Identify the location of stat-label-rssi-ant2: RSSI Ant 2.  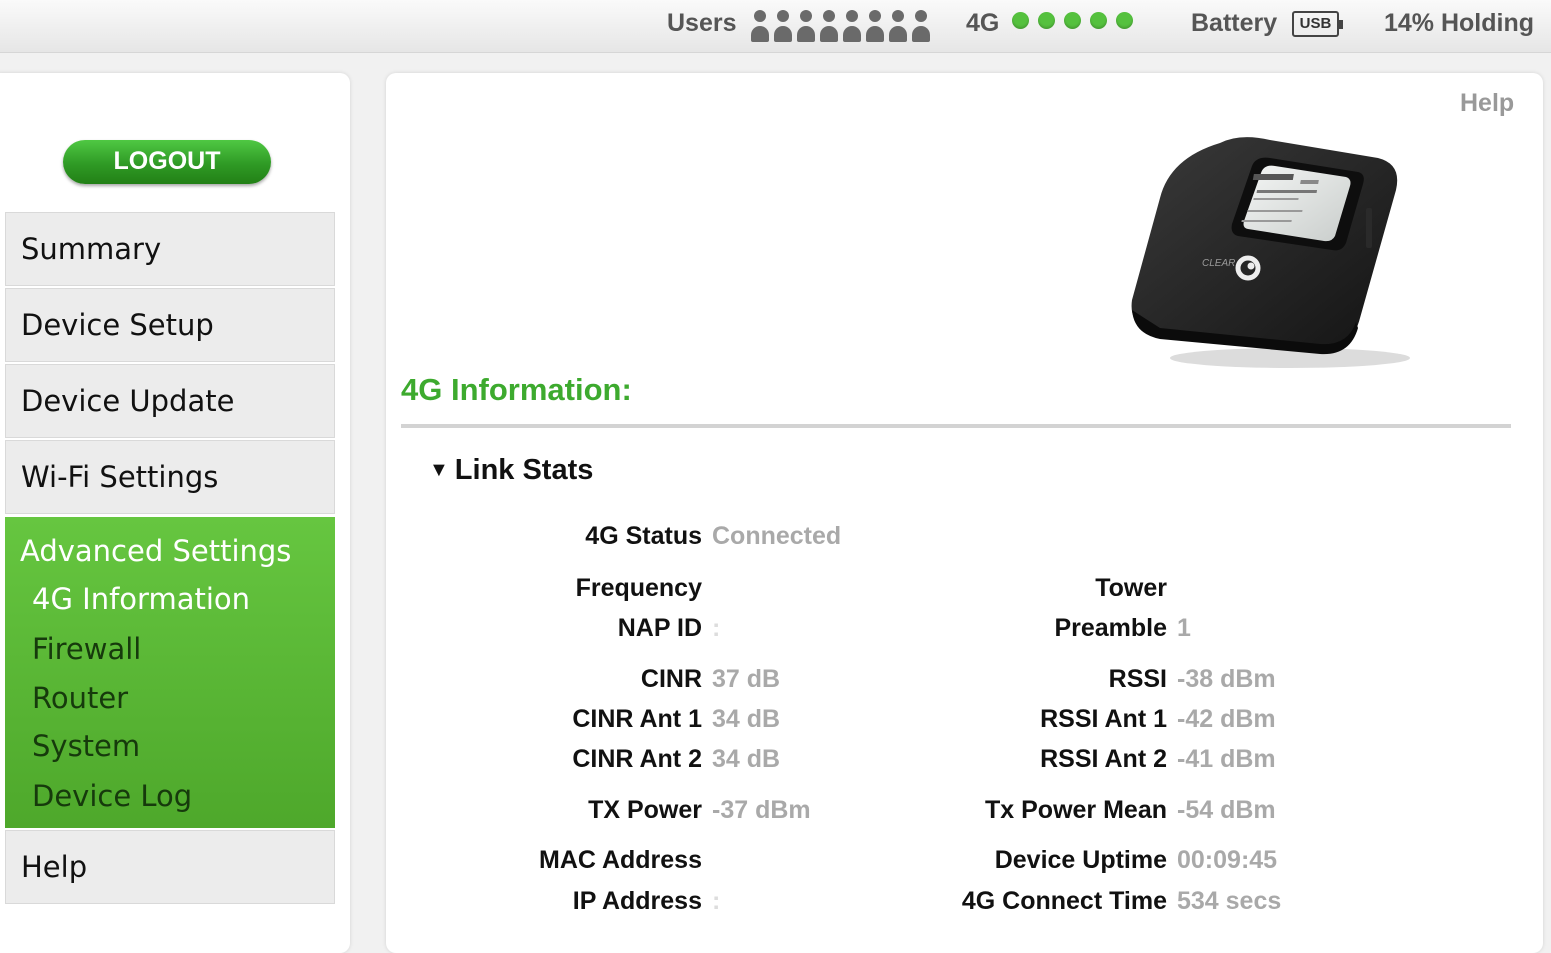
(1103, 759).